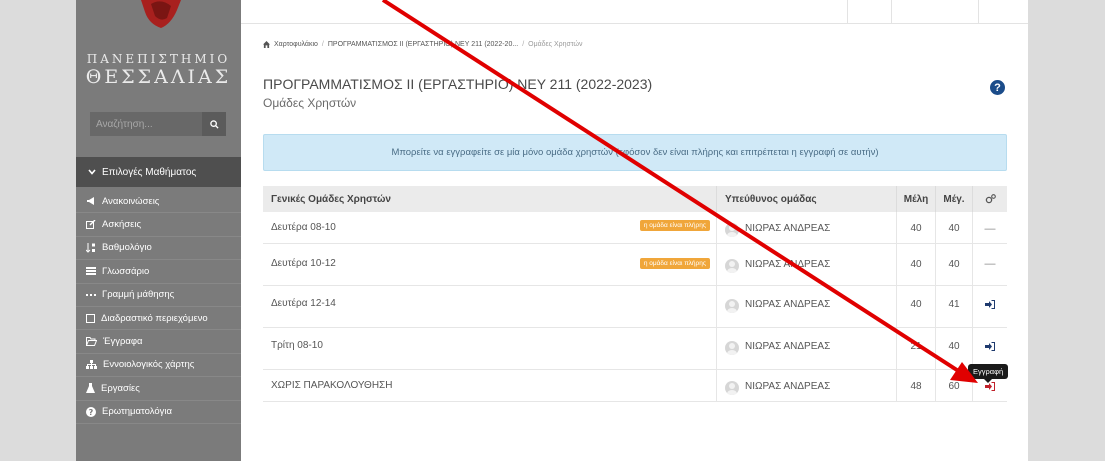 This screenshot has height=461, width=1105. Describe the element at coordinates (90, 388) in the screenshot. I see `flask-icon` at that location.